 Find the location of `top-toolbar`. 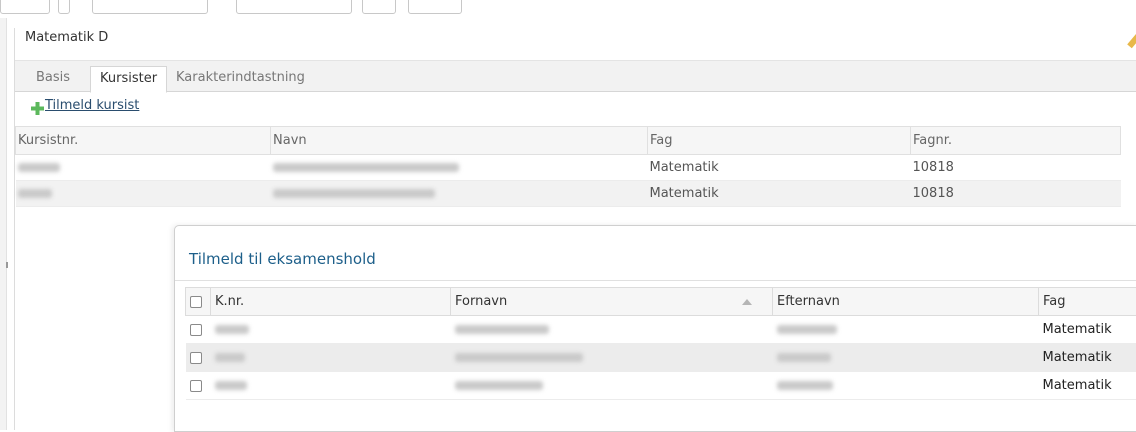

top-toolbar is located at coordinates (568, 9).